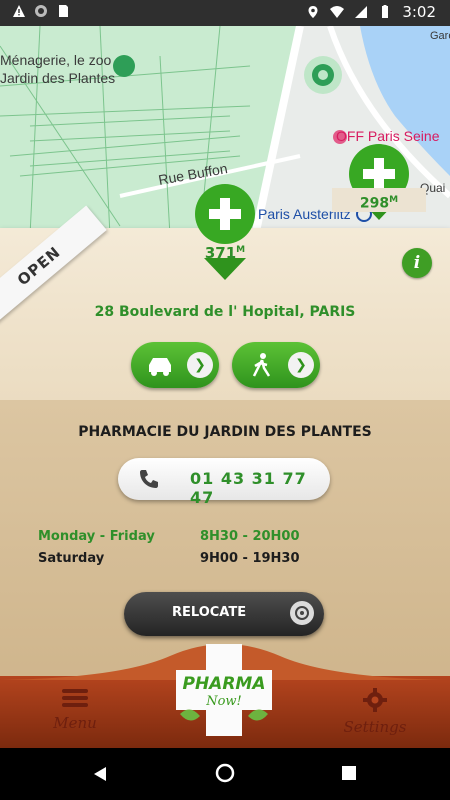 The image size is (450, 800). I want to click on menu-button: Menu, so click(75, 710).